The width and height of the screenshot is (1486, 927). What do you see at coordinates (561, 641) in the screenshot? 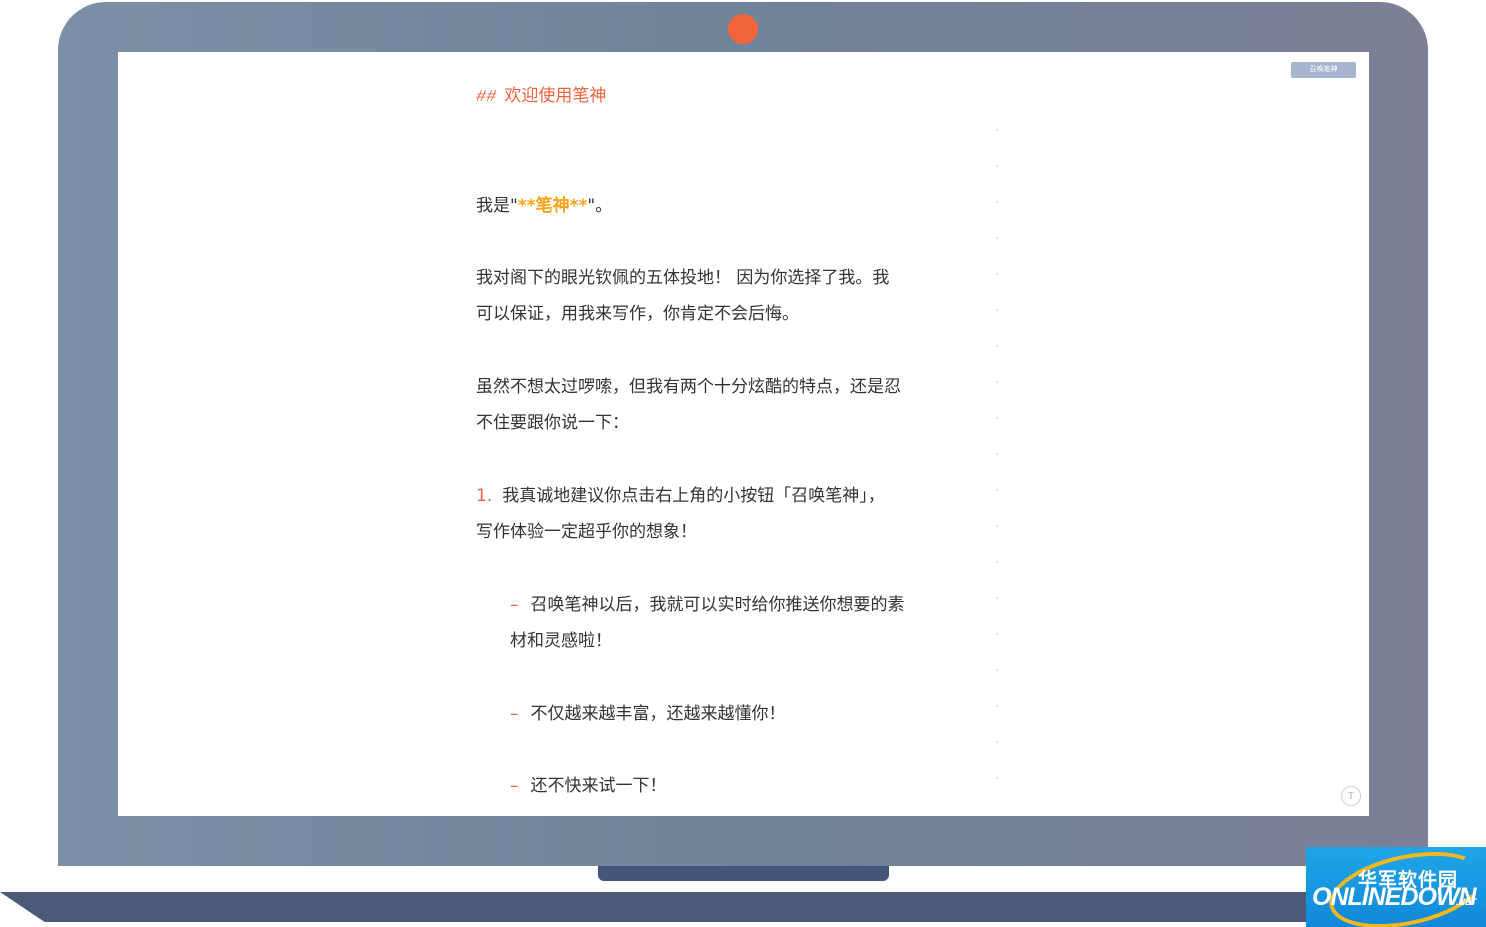
I see `sub-item-1-line-2: 材和灵感啦！` at bounding box center [561, 641].